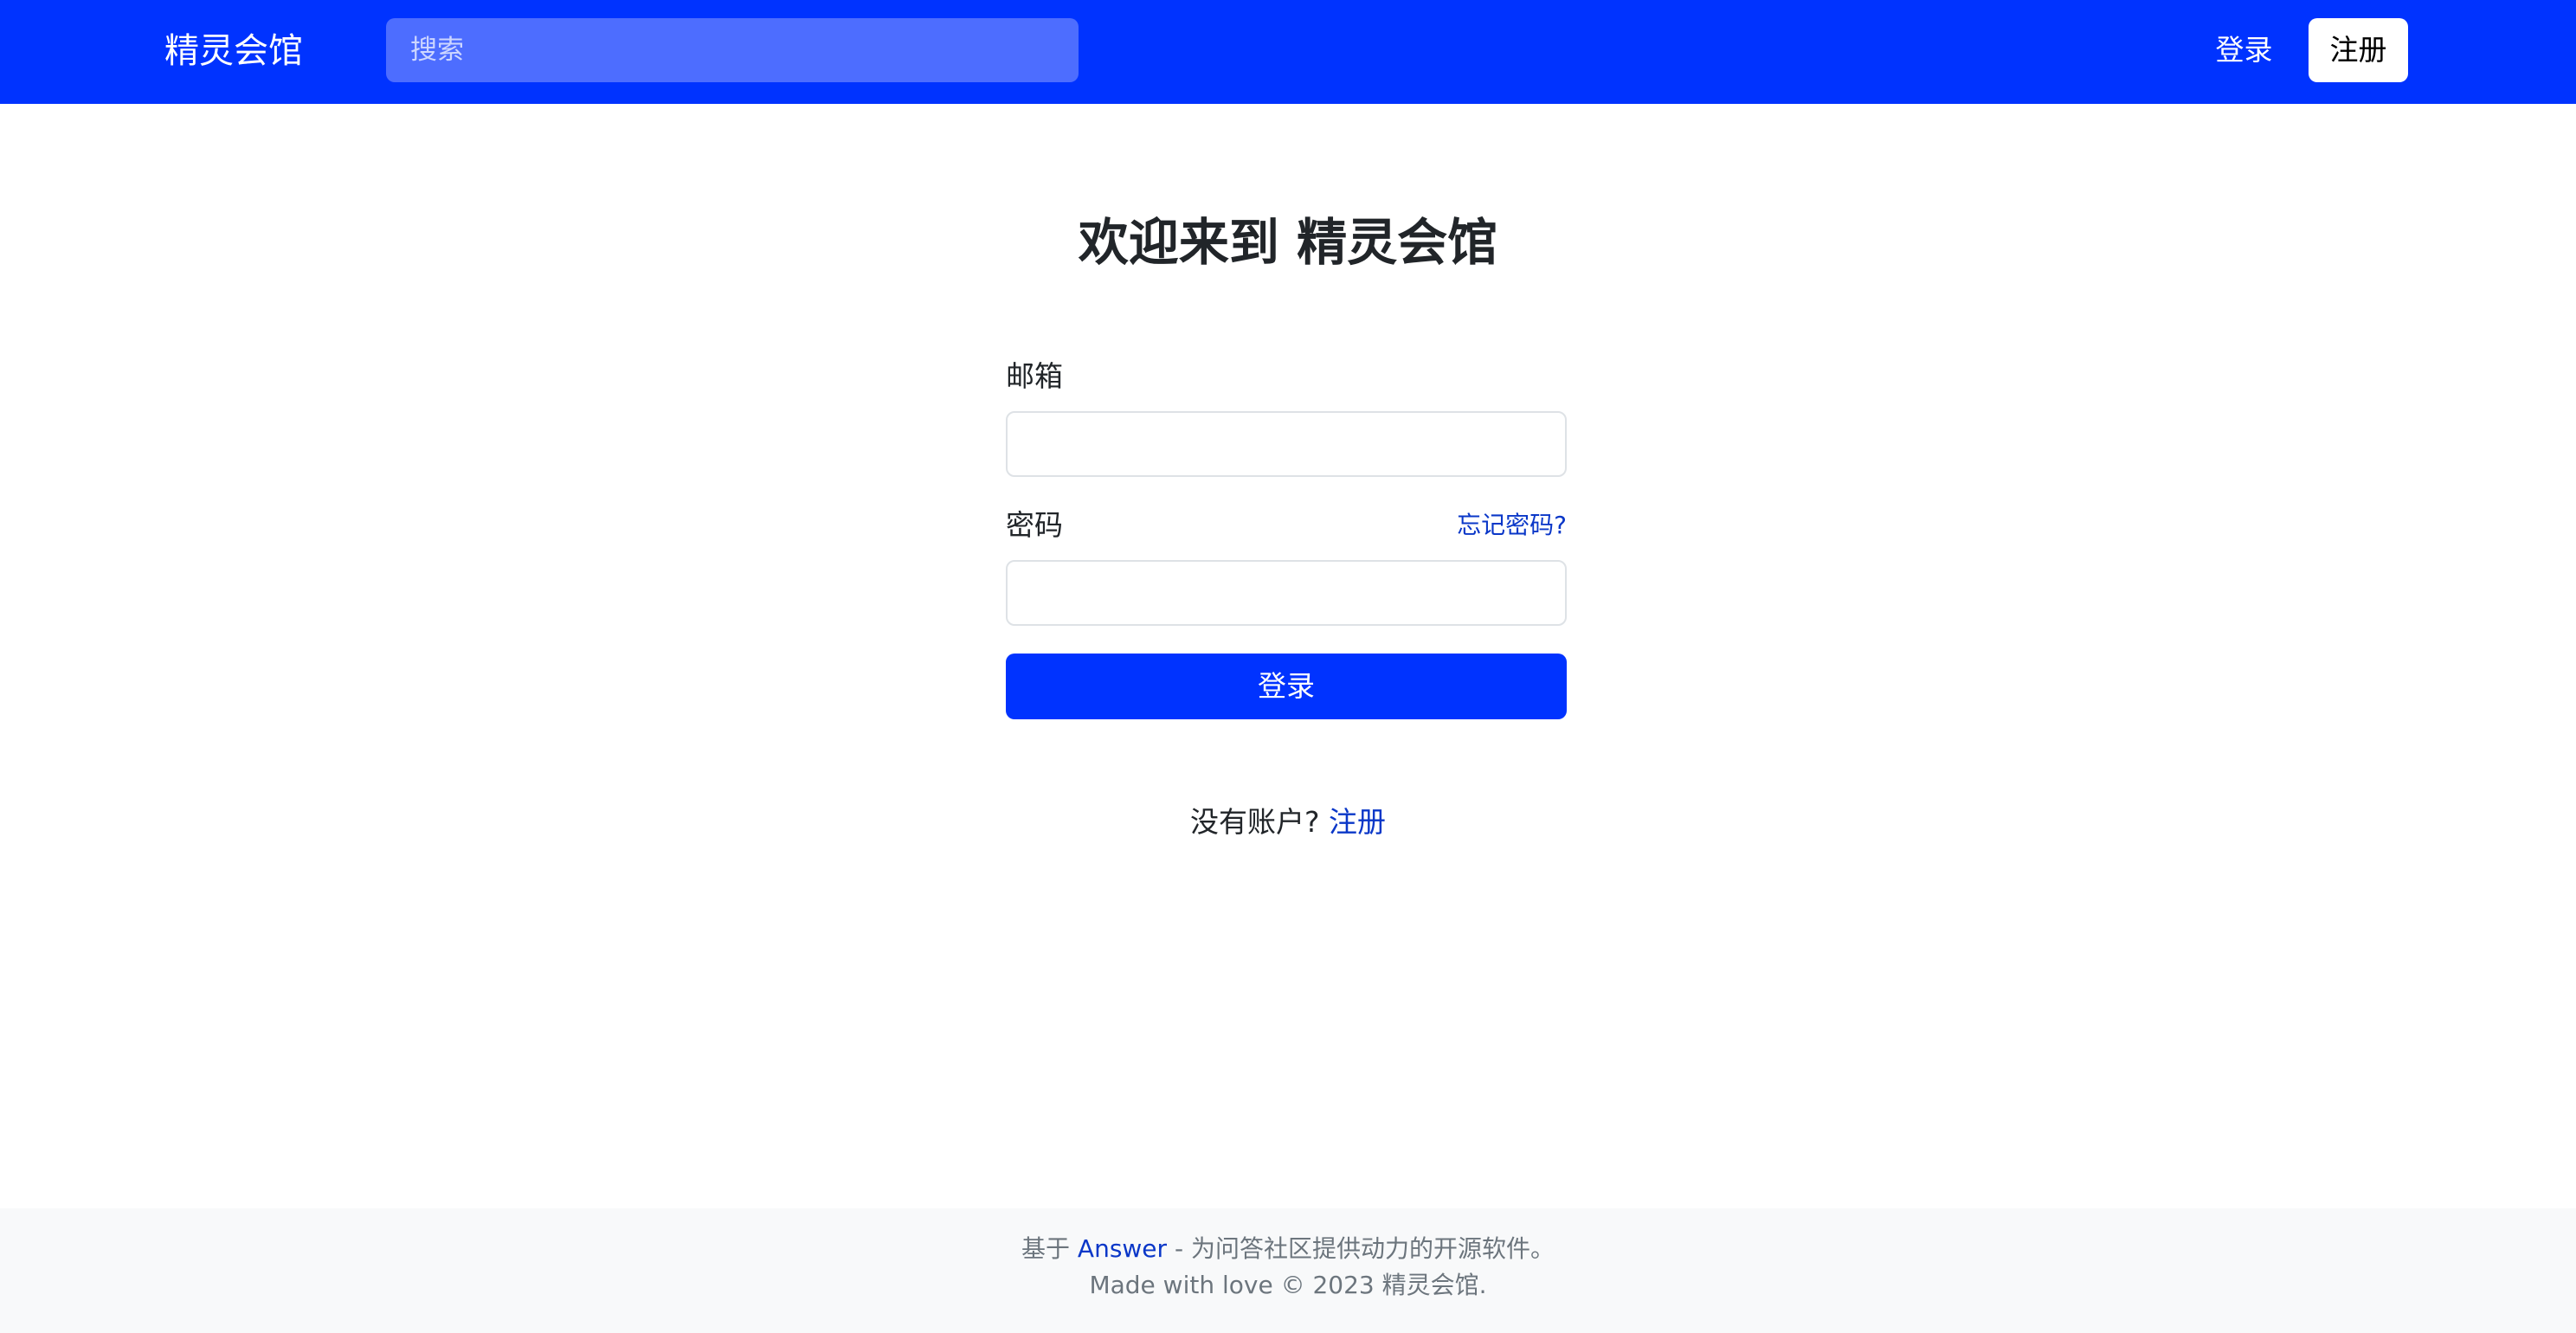  Describe the element at coordinates (1286, 593) in the screenshot. I see `password-field` at that location.